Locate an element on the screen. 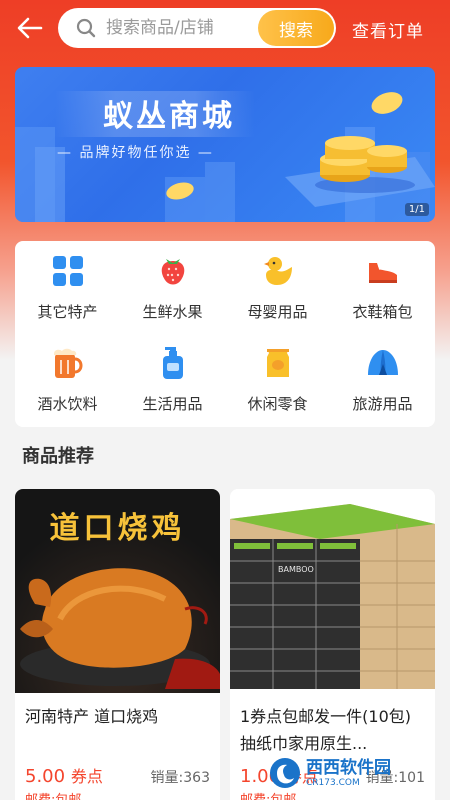  product-sales: 销量:363 is located at coordinates (180, 778).